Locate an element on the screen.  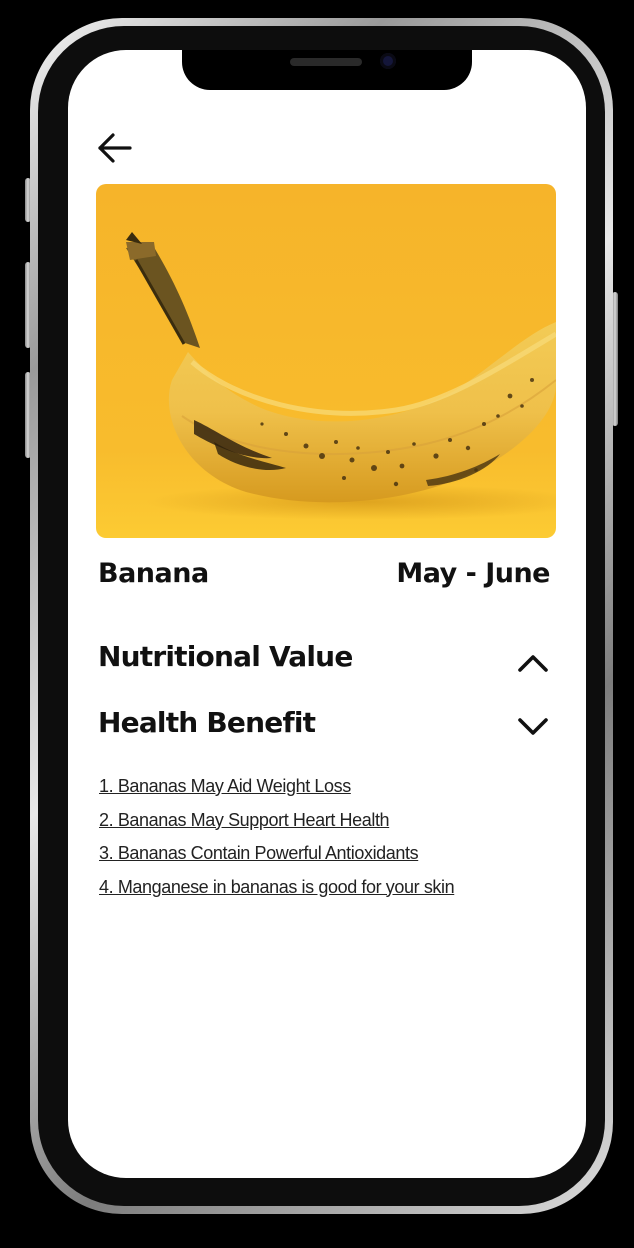
fruit-header: Banana May - June is located at coordinates (324, 580).